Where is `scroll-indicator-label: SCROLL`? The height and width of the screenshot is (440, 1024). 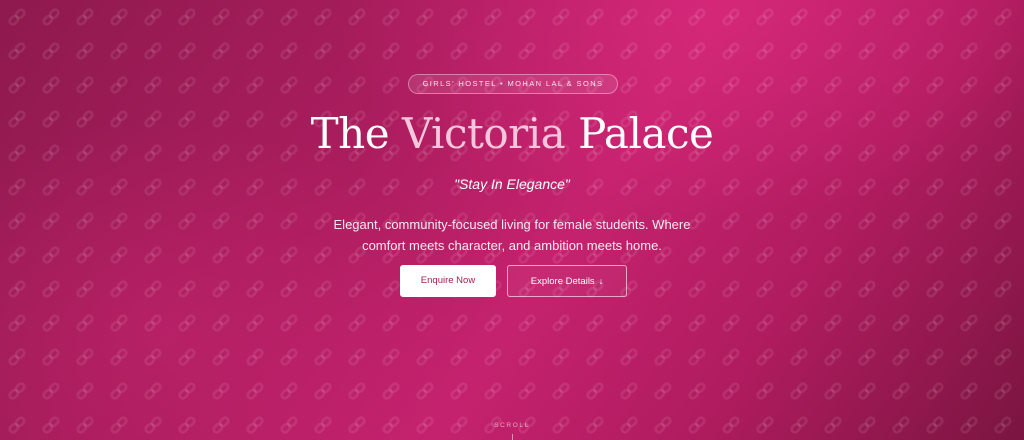 scroll-indicator-label: SCROLL is located at coordinates (512, 426).